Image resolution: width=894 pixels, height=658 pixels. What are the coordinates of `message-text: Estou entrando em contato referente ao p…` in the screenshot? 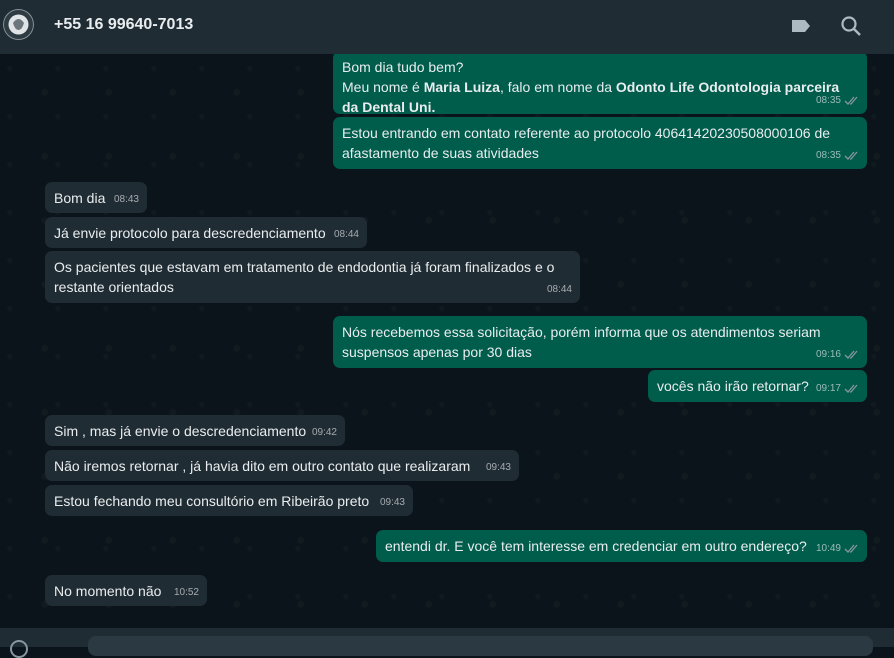 It's located at (586, 133).